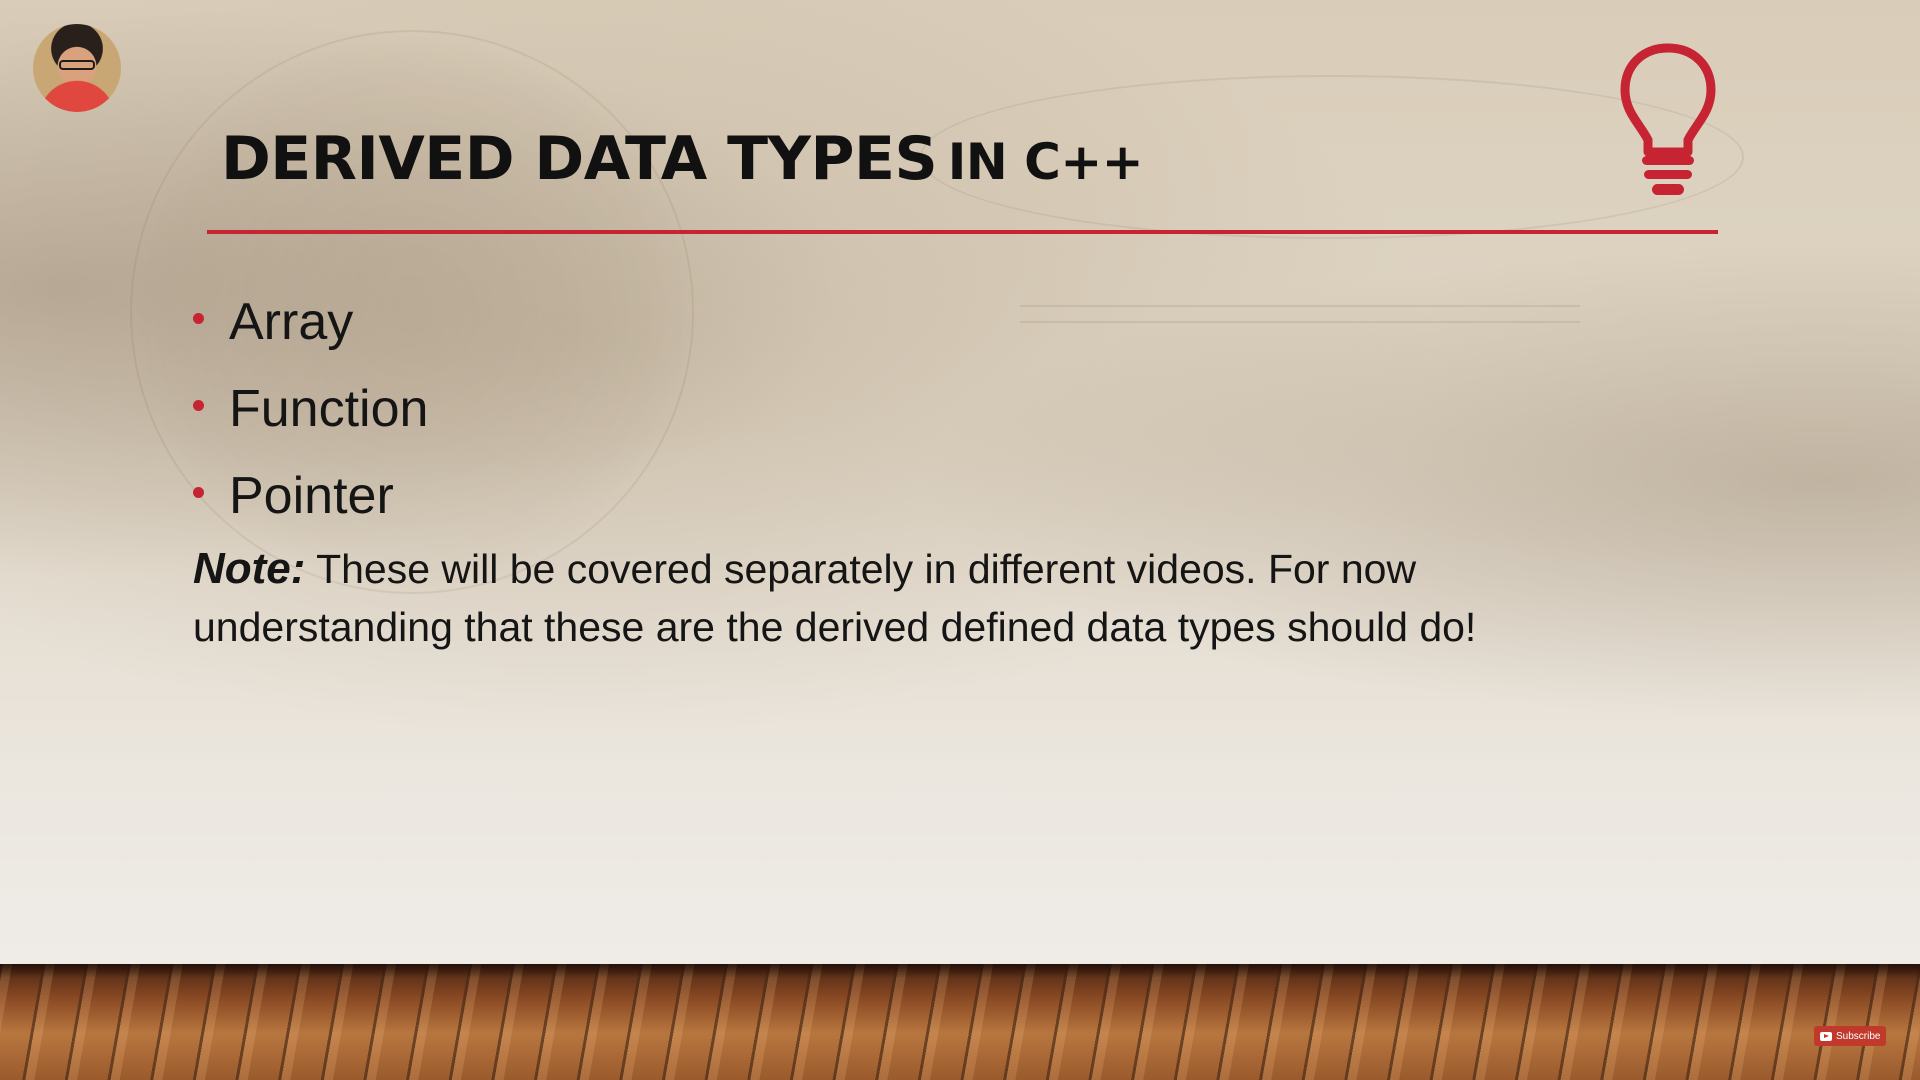 The width and height of the screenshot is (1920, 1080). Describe the element at coordinates (1858, 1036) in the screenshot. I see `subscribe-label: Subscribe` at that location.